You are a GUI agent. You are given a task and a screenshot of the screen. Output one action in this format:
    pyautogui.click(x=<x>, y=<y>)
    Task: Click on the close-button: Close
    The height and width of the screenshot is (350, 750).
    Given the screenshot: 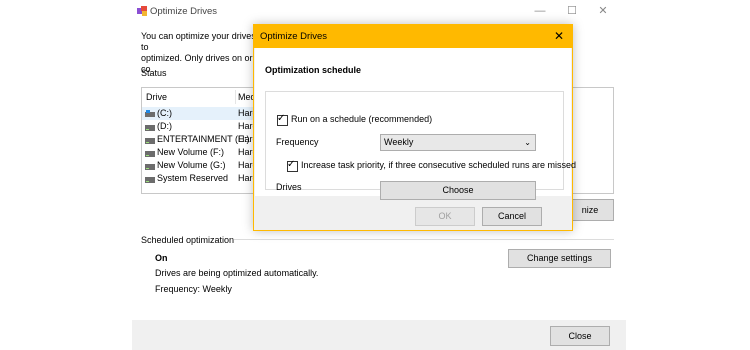 What is the action you would take?
    pyautogui.click(x=580, y=336)
    